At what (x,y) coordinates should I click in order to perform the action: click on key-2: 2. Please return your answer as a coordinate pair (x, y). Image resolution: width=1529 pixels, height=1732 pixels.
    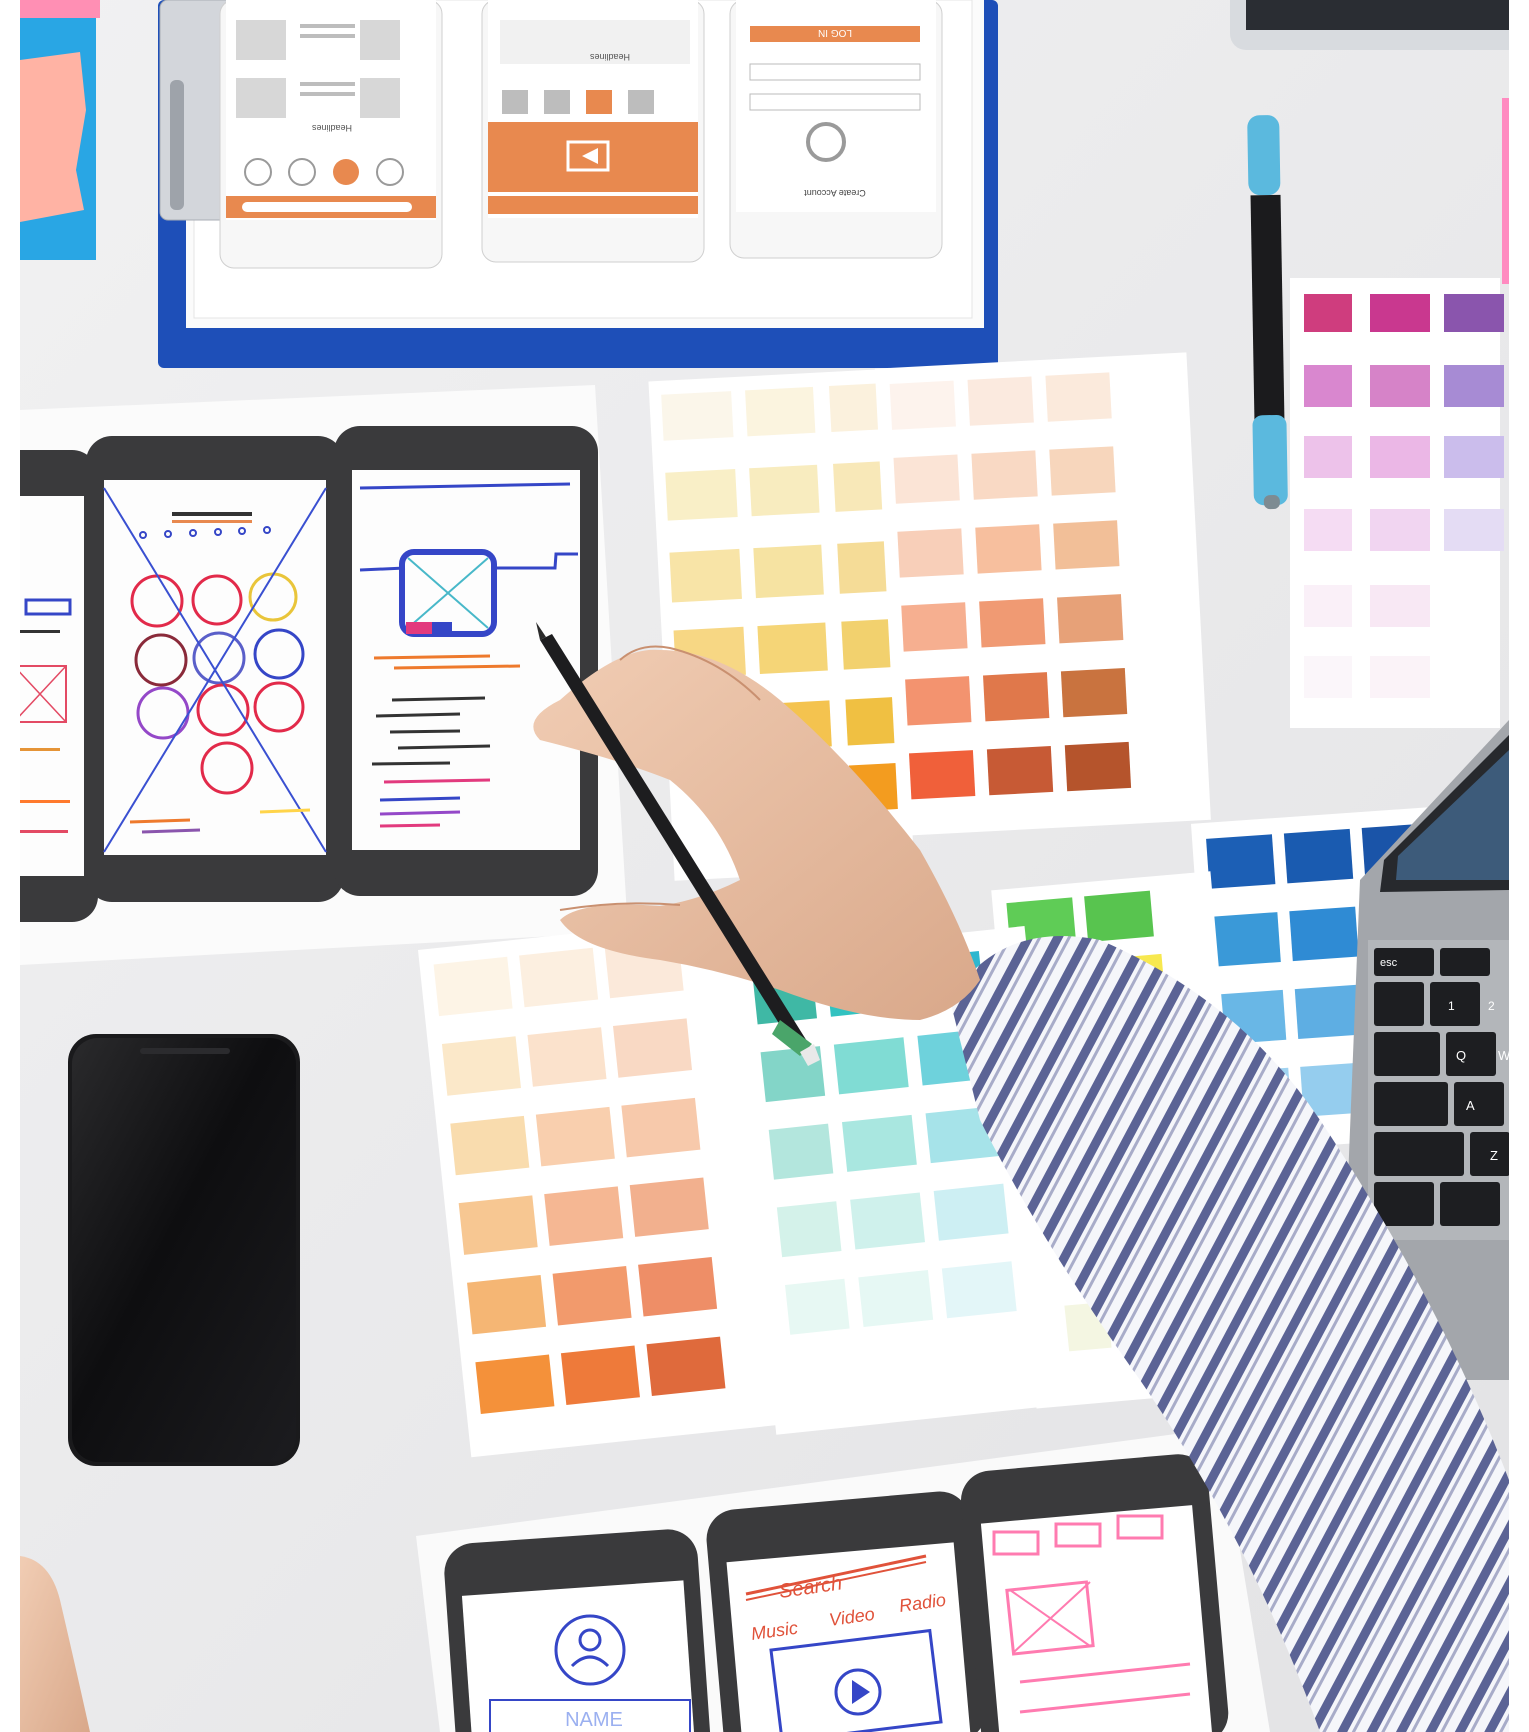
    Looking at the image, I should click on (1491, 1006).